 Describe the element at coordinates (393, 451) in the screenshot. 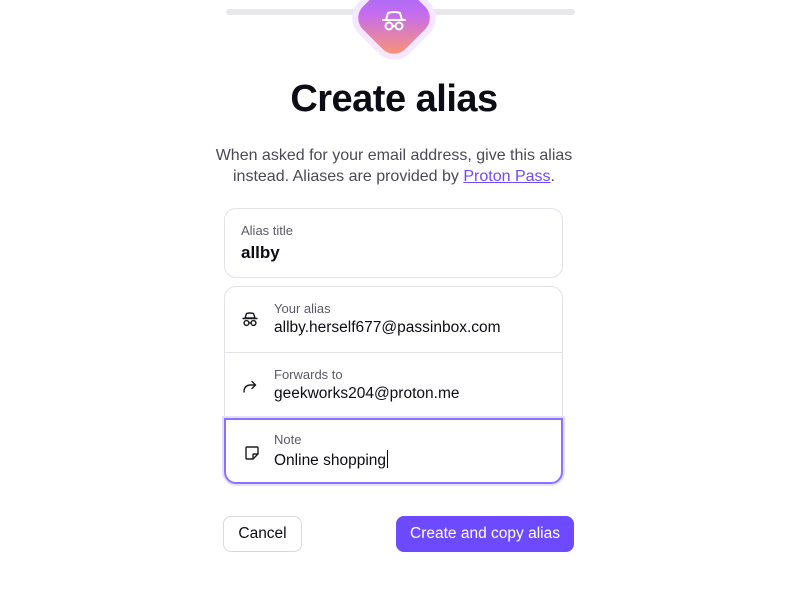

I see `note-row: Note Online shopping` at that location.